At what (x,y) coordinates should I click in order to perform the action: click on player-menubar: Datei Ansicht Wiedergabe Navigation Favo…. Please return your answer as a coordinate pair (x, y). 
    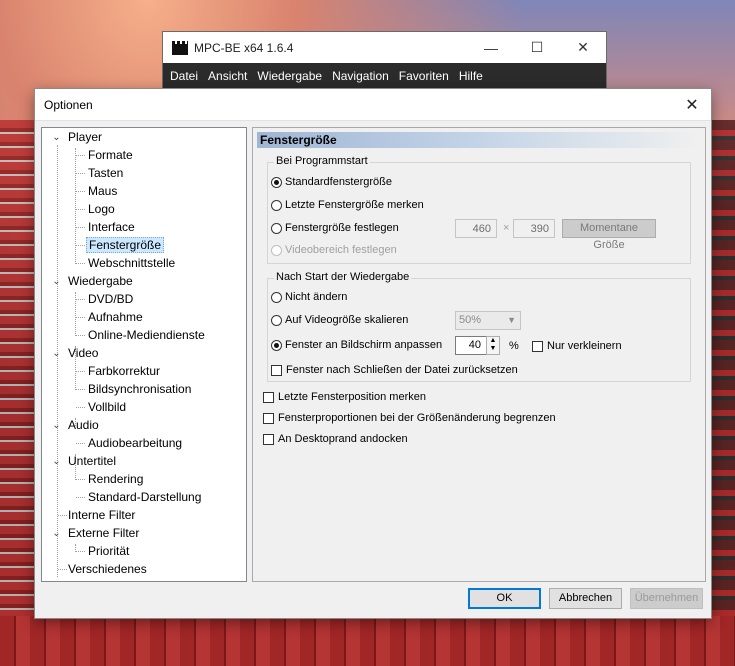
    Looking at the image, I should click on (384, 75).